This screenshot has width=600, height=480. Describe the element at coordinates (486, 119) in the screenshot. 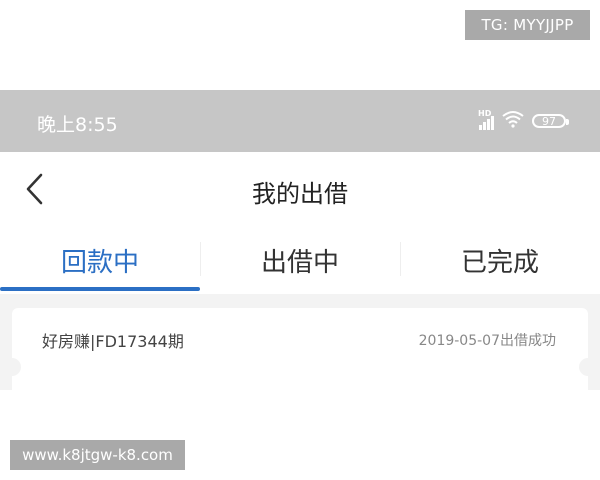

I see `hd-signal-icon: HD` at that location.